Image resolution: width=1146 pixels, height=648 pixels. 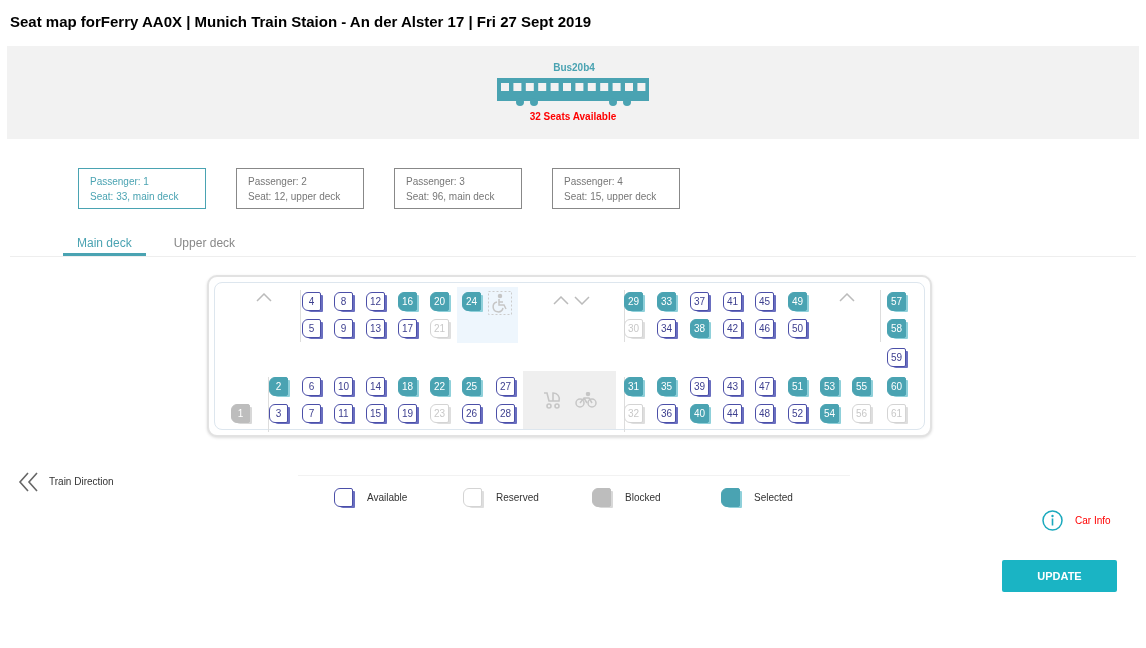 I want to click on seat: 43, so click(x=732, y=386).